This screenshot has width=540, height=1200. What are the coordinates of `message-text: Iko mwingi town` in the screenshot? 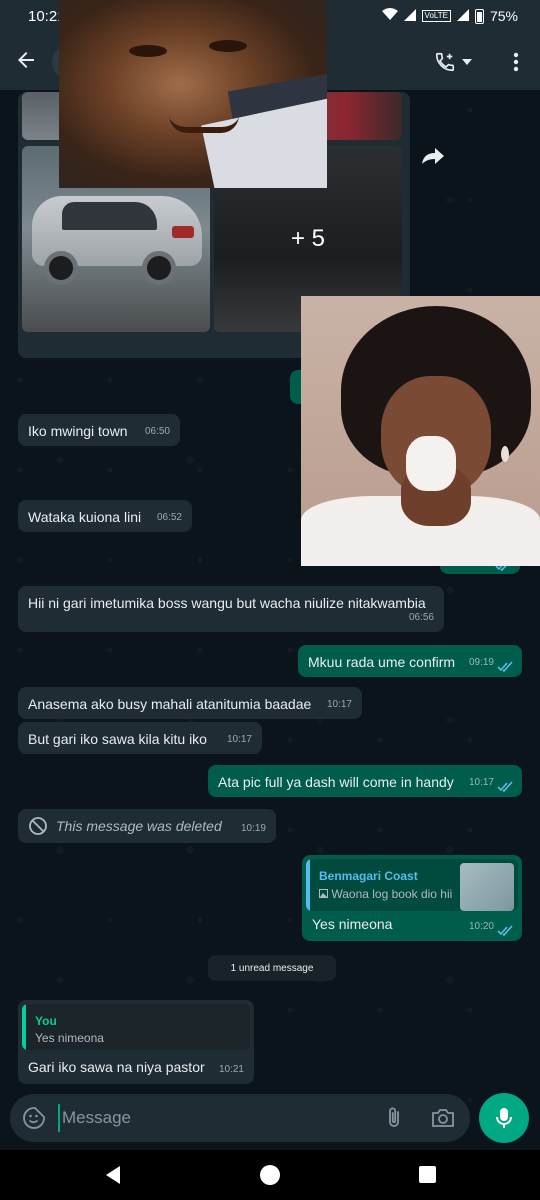 It's located at (78, 431).